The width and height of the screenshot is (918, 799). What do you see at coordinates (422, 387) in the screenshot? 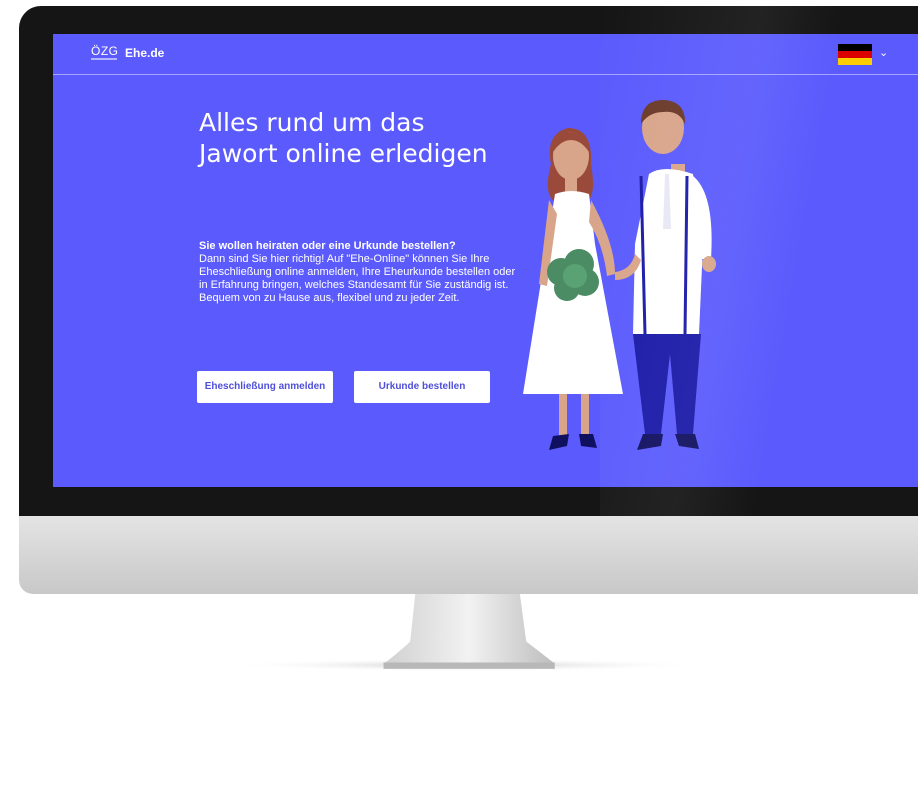
I see `order-certificate-button: Urkunde bestellen` at bounding box center [422, 387].